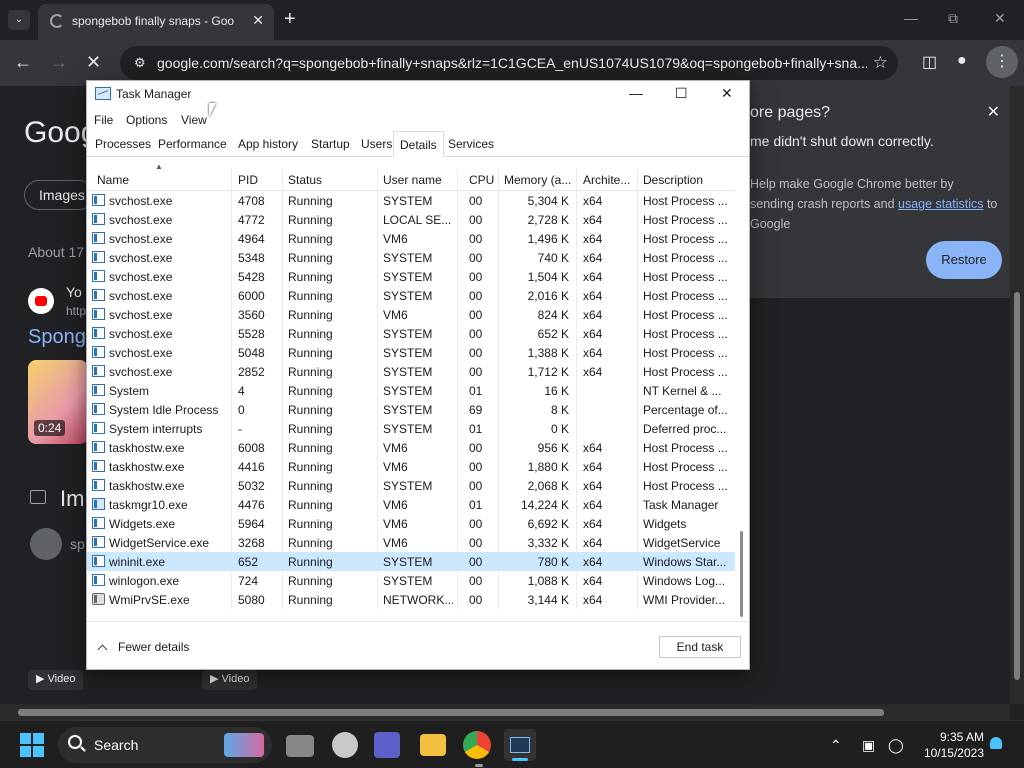 The width and height of the screenshot is (1024, 768). I want to click on site-info-icon: ⚙, so click(140, 63).